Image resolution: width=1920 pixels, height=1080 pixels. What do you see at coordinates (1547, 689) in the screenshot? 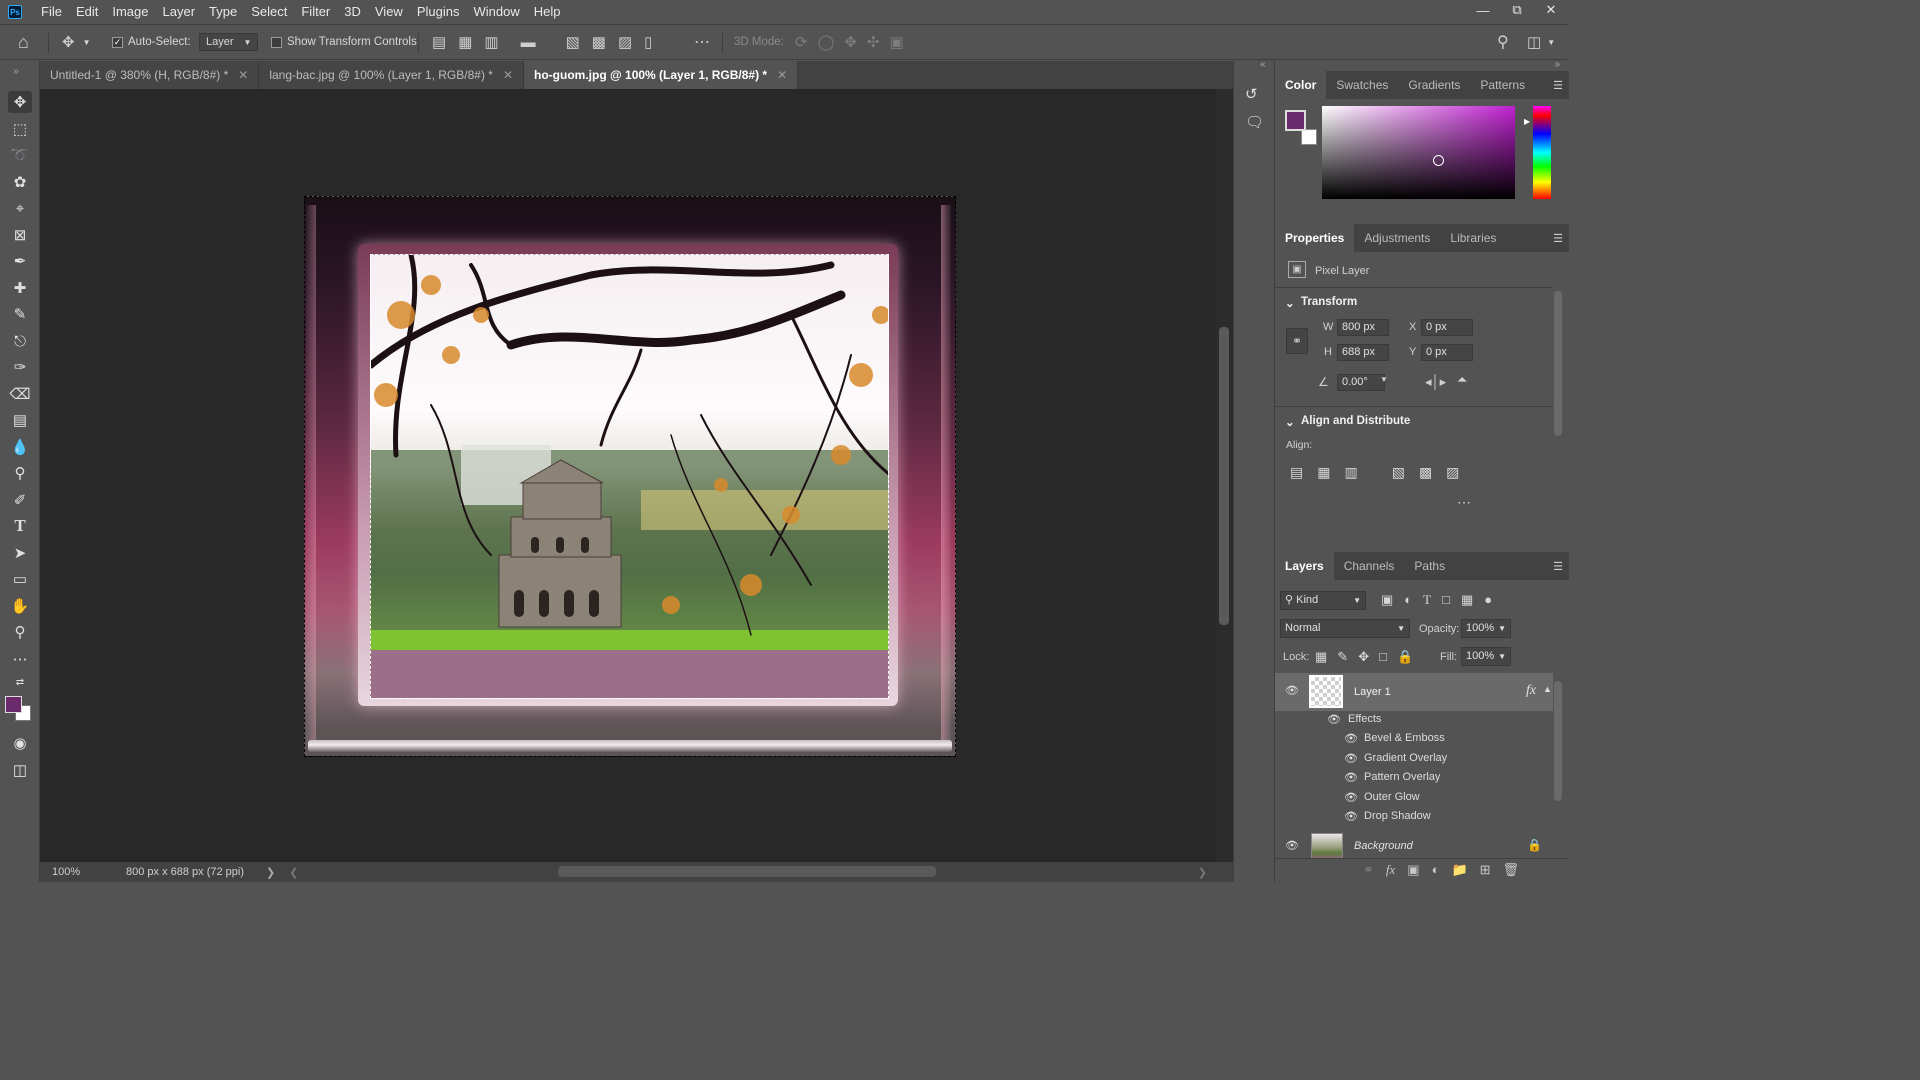
I see `collapse-effects-icon: ▲` at bounding box center [1547, 689].